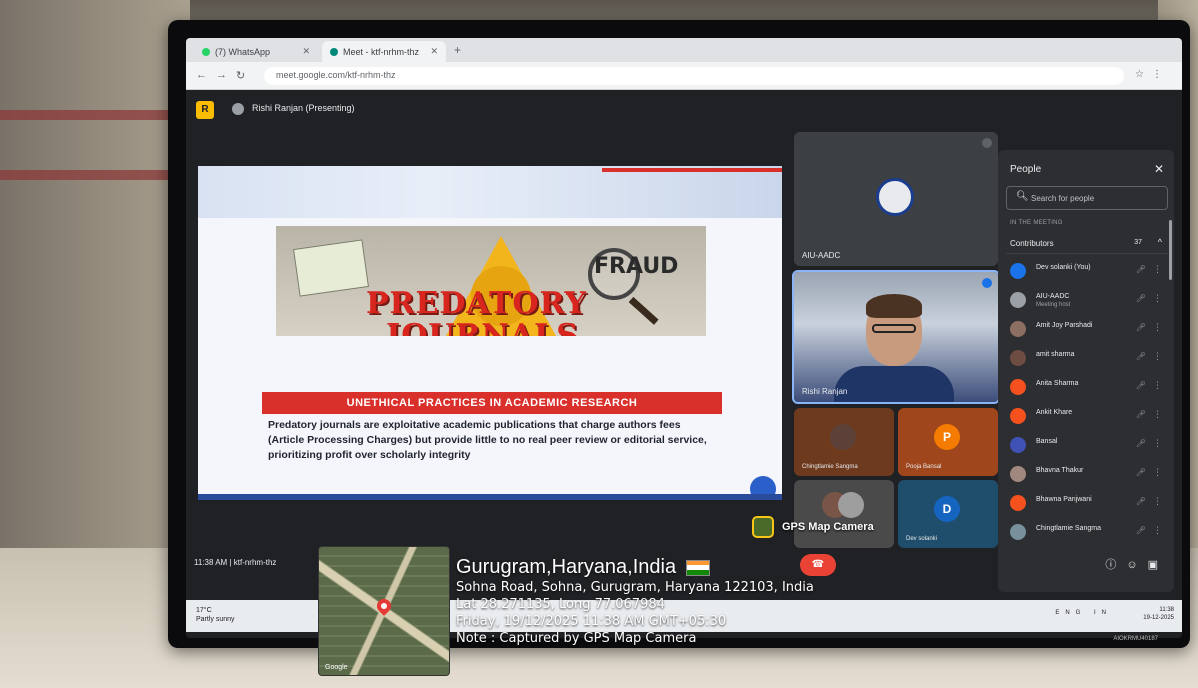 The width and height of the screenshot is (1198, 688). I want to click on participant-tile-active: Rishi Ranjan, so click(896, 337).